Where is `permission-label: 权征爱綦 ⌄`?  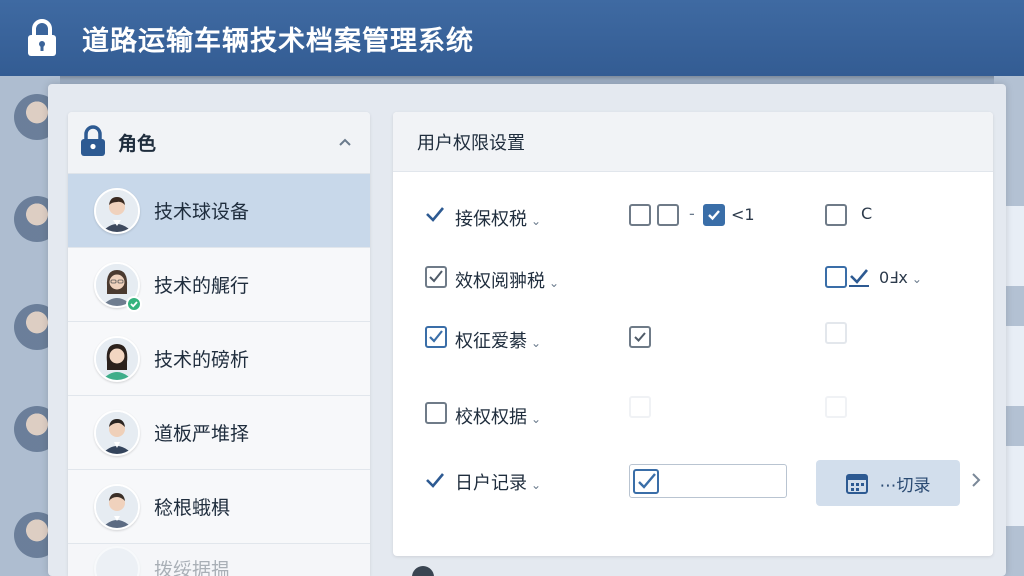
permission-label: 权征爱綦 ⌄ is located at coordinates (498, 341).